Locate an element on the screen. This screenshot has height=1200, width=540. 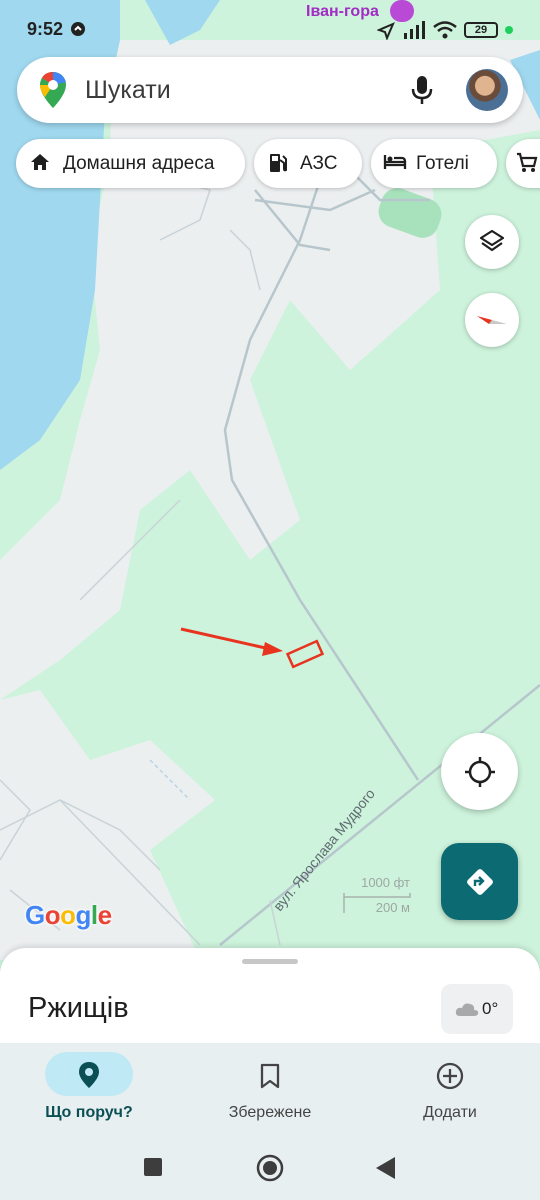
account-avatar is located at coordinates (487, 90).